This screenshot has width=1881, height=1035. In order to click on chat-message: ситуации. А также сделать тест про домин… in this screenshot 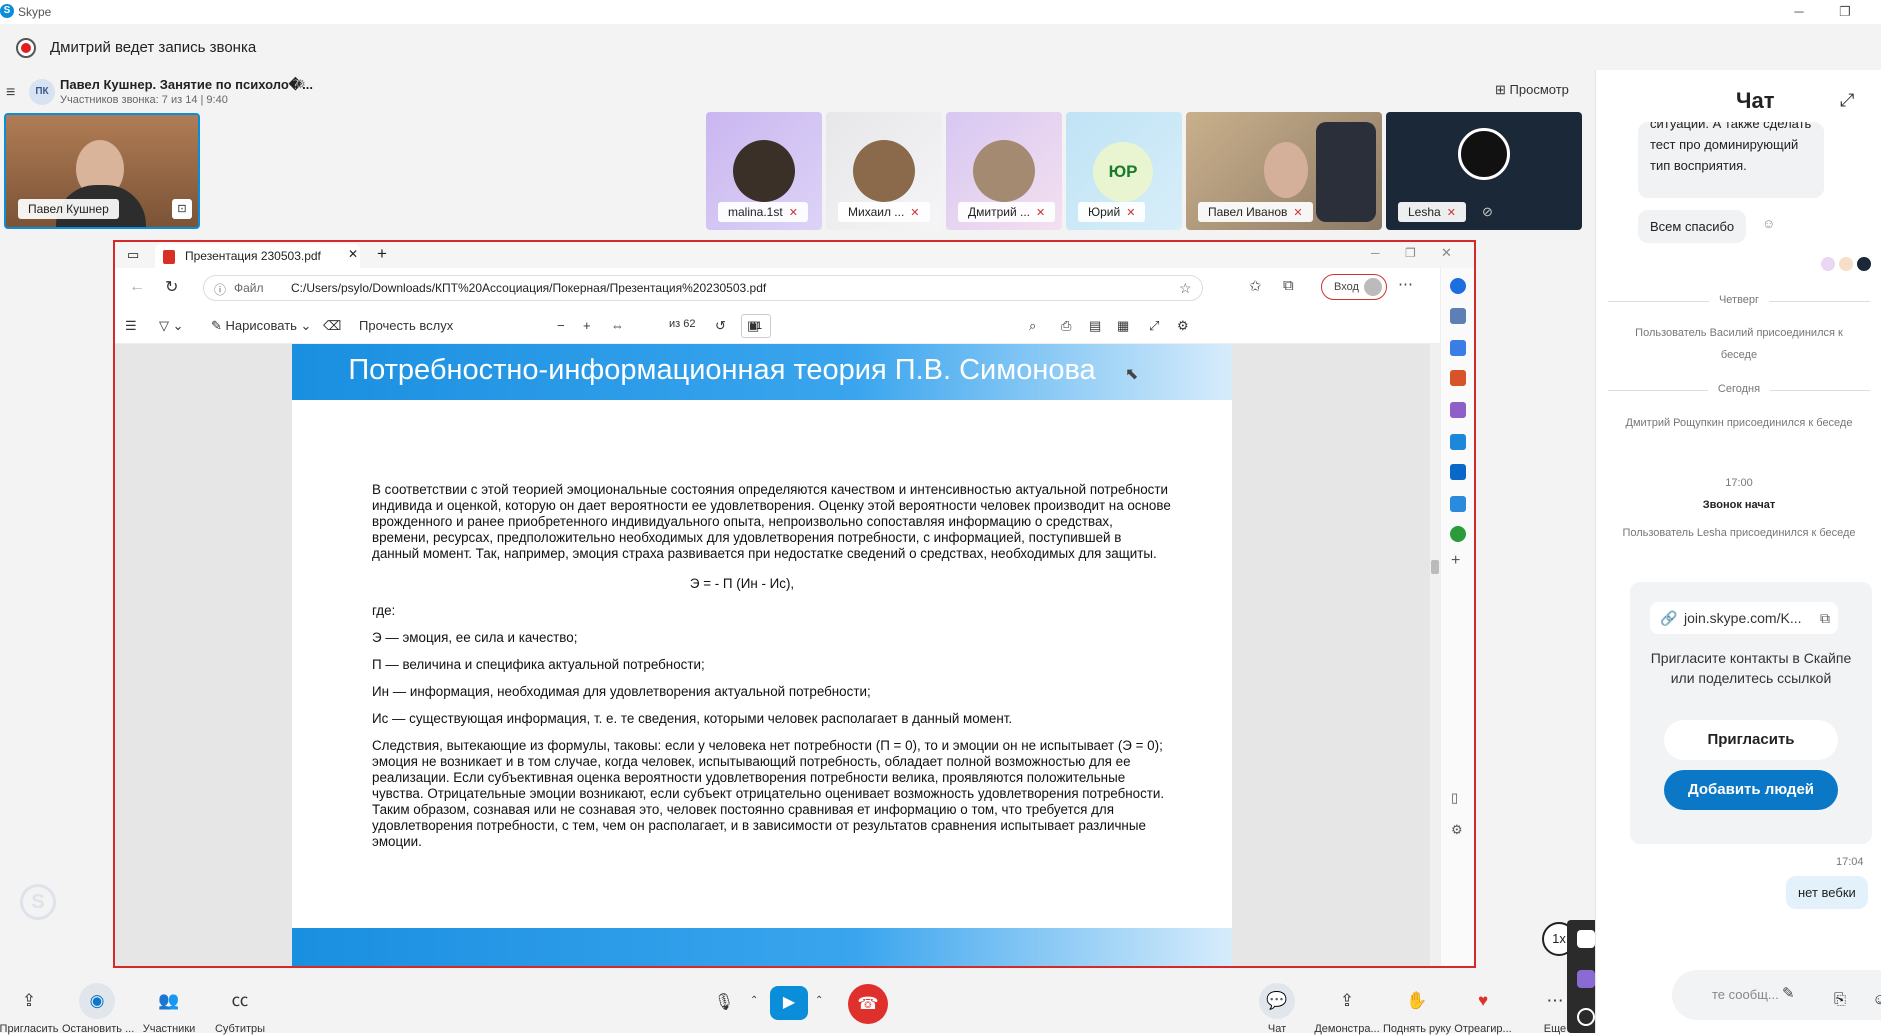, I will do `click(1731, 160)`.